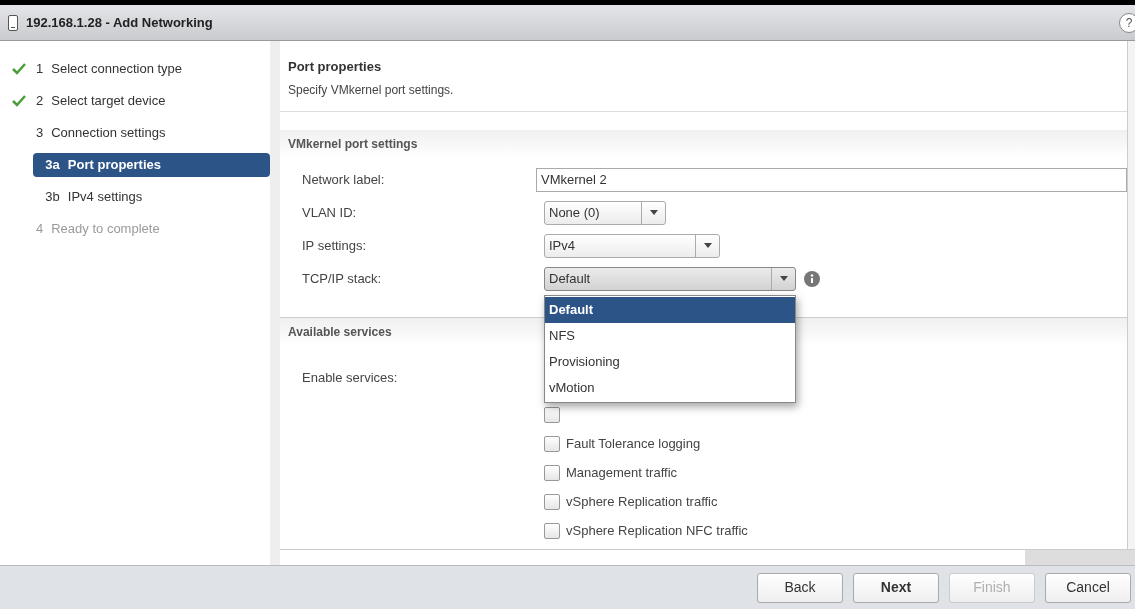 This screenshot has width=1135, height=609. Describe the element at coordinates (670, 278) in the screenshot. I see `select-dropdown: Default` at that location.